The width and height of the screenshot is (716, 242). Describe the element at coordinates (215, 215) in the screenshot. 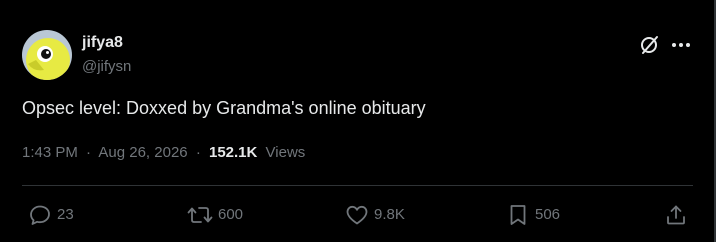

I see `retweet-button: 600` at that location.